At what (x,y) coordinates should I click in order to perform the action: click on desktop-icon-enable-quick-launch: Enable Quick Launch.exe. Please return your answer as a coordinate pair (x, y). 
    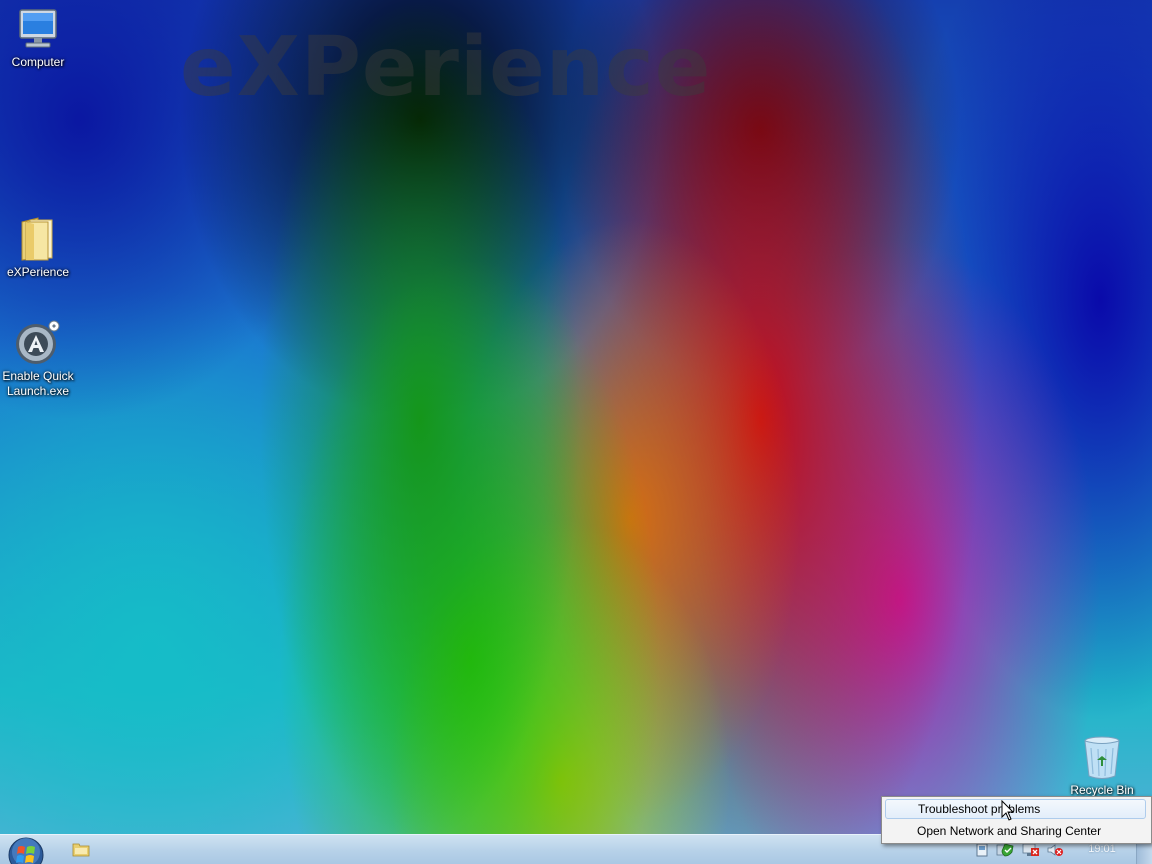
    Looking at the image, I should click on (38, 359).